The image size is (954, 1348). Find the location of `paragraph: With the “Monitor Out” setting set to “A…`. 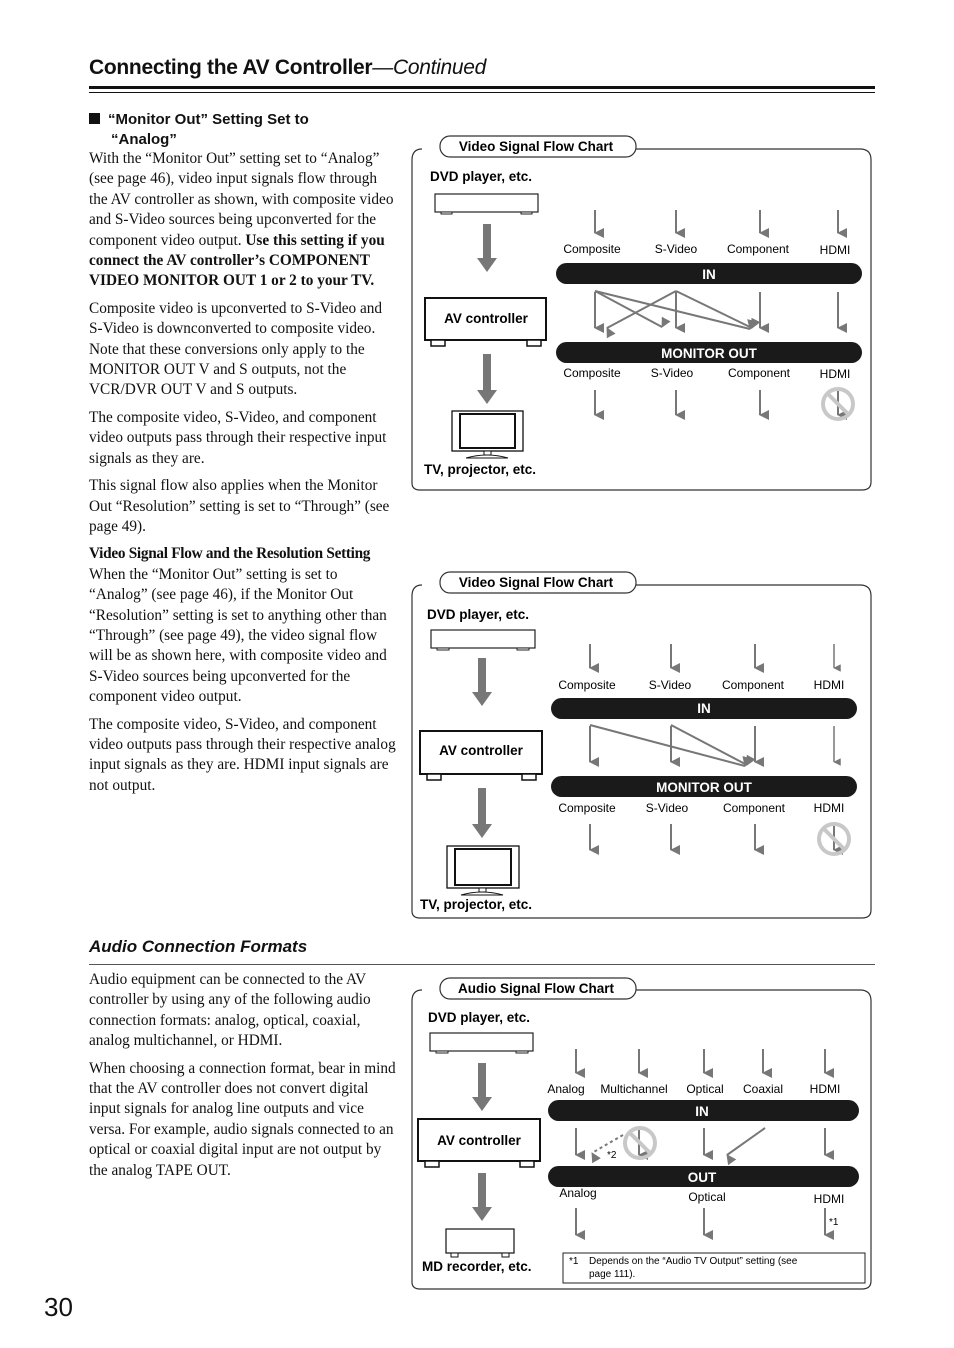

paragraph: With the “Monitor Out” setting set to “A… is located at coordinates (244, 220).